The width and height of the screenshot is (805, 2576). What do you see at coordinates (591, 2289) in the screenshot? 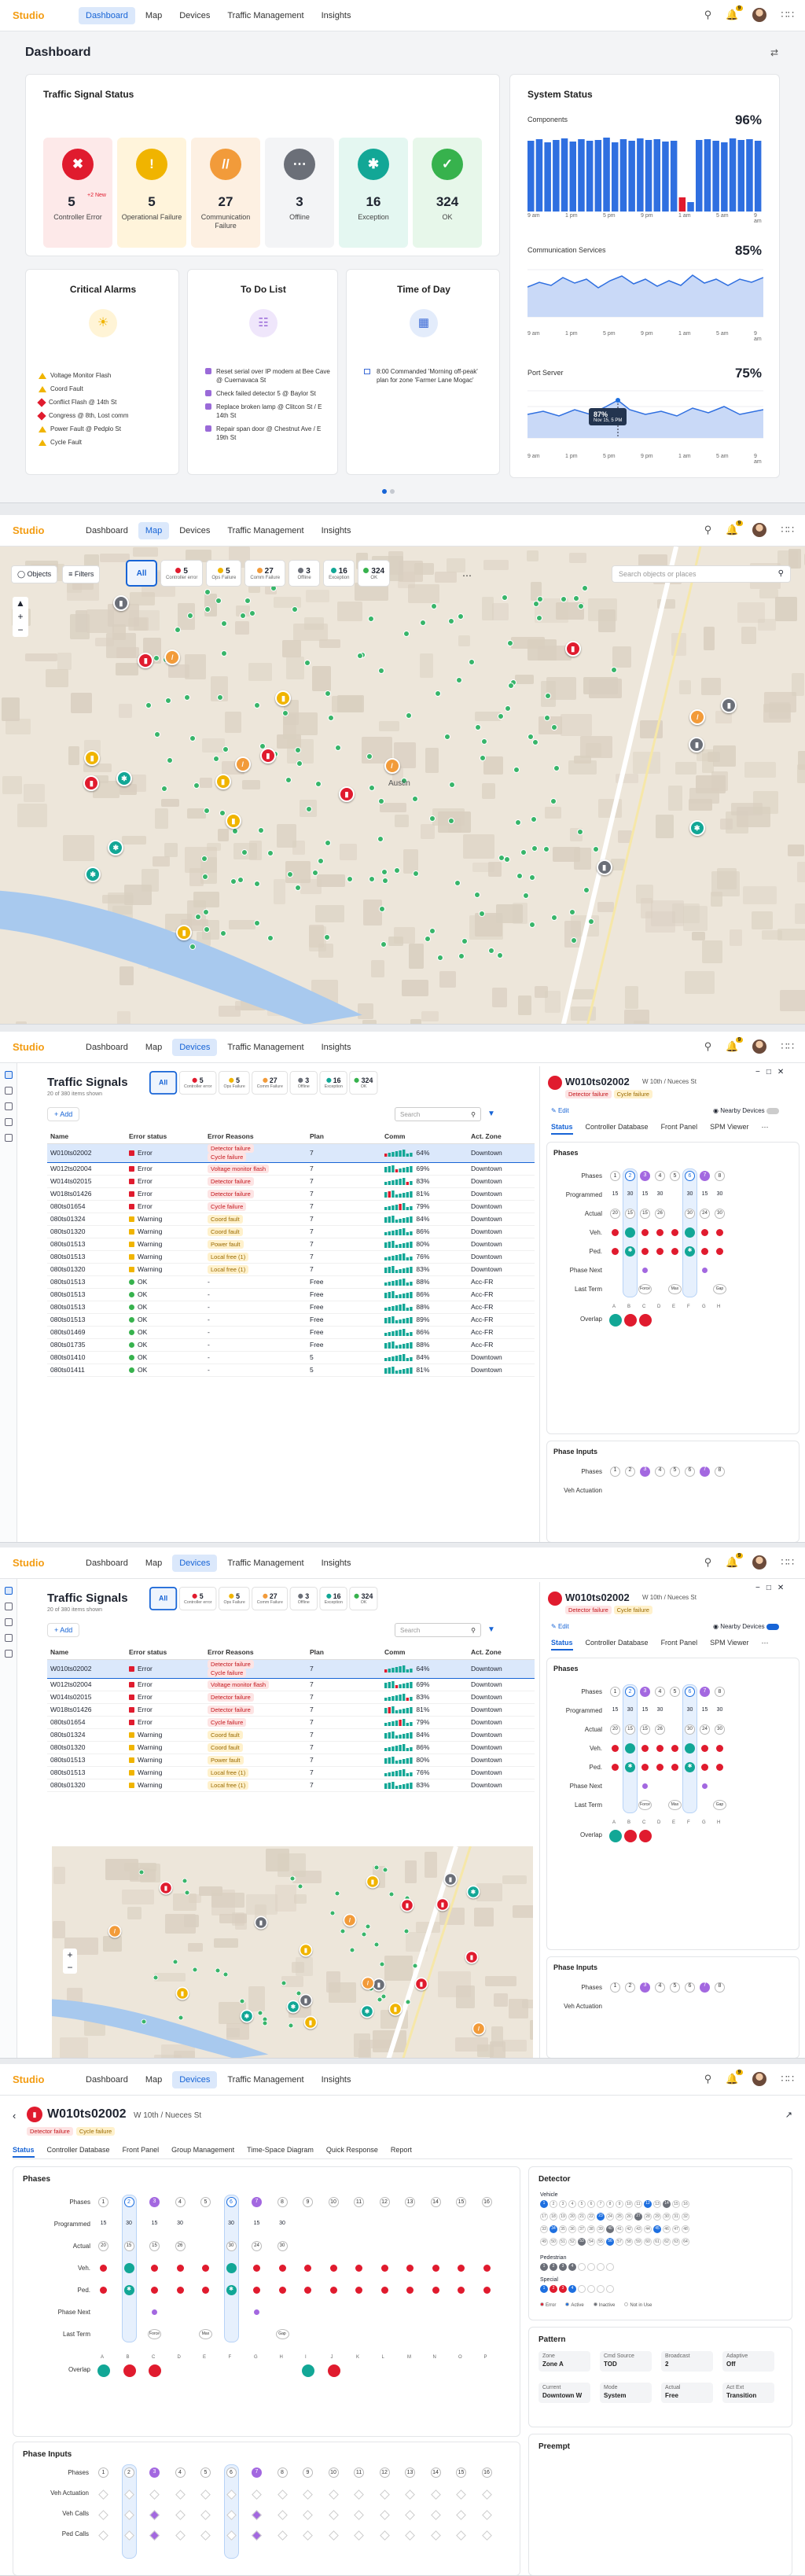
I see `special-detector: 6` at bounding box center [591, 2289].